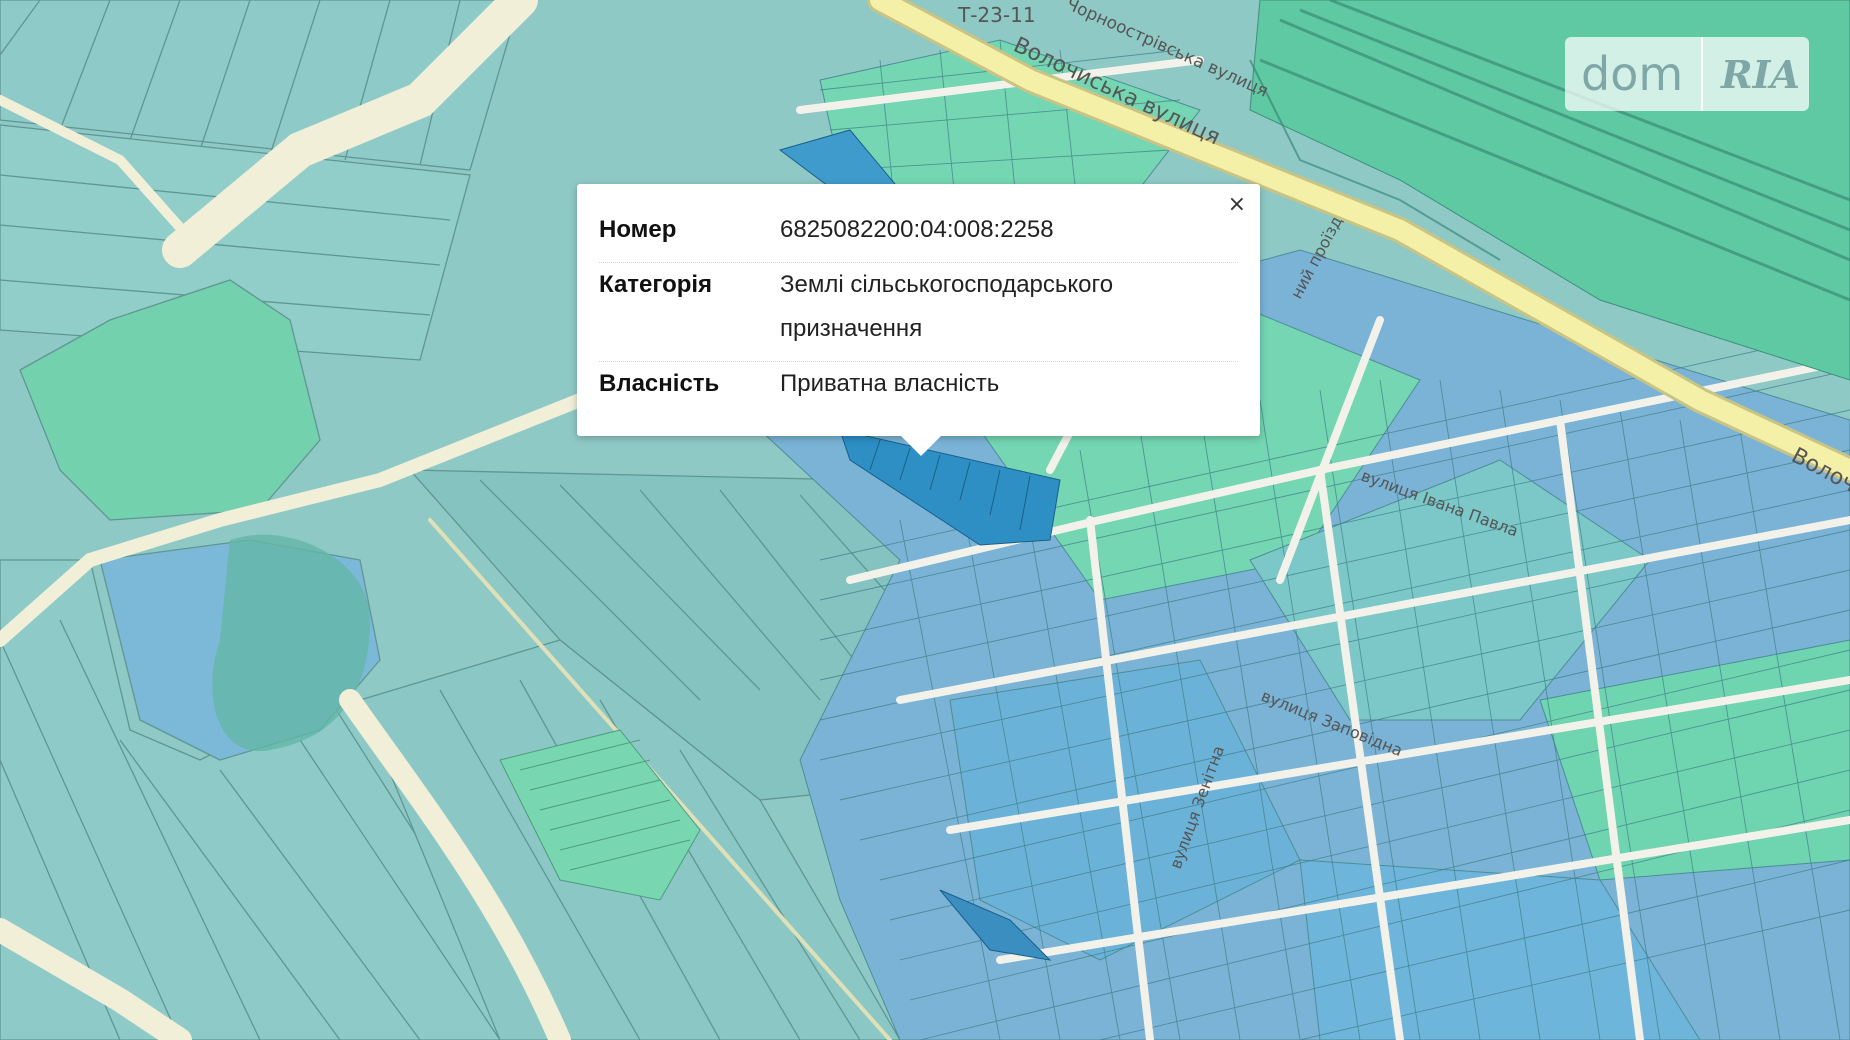  What do you see at coordinates (890, 383) in the screenshot?
I see `ownership-value: Приватна власність` at bounding box center [890, 383].